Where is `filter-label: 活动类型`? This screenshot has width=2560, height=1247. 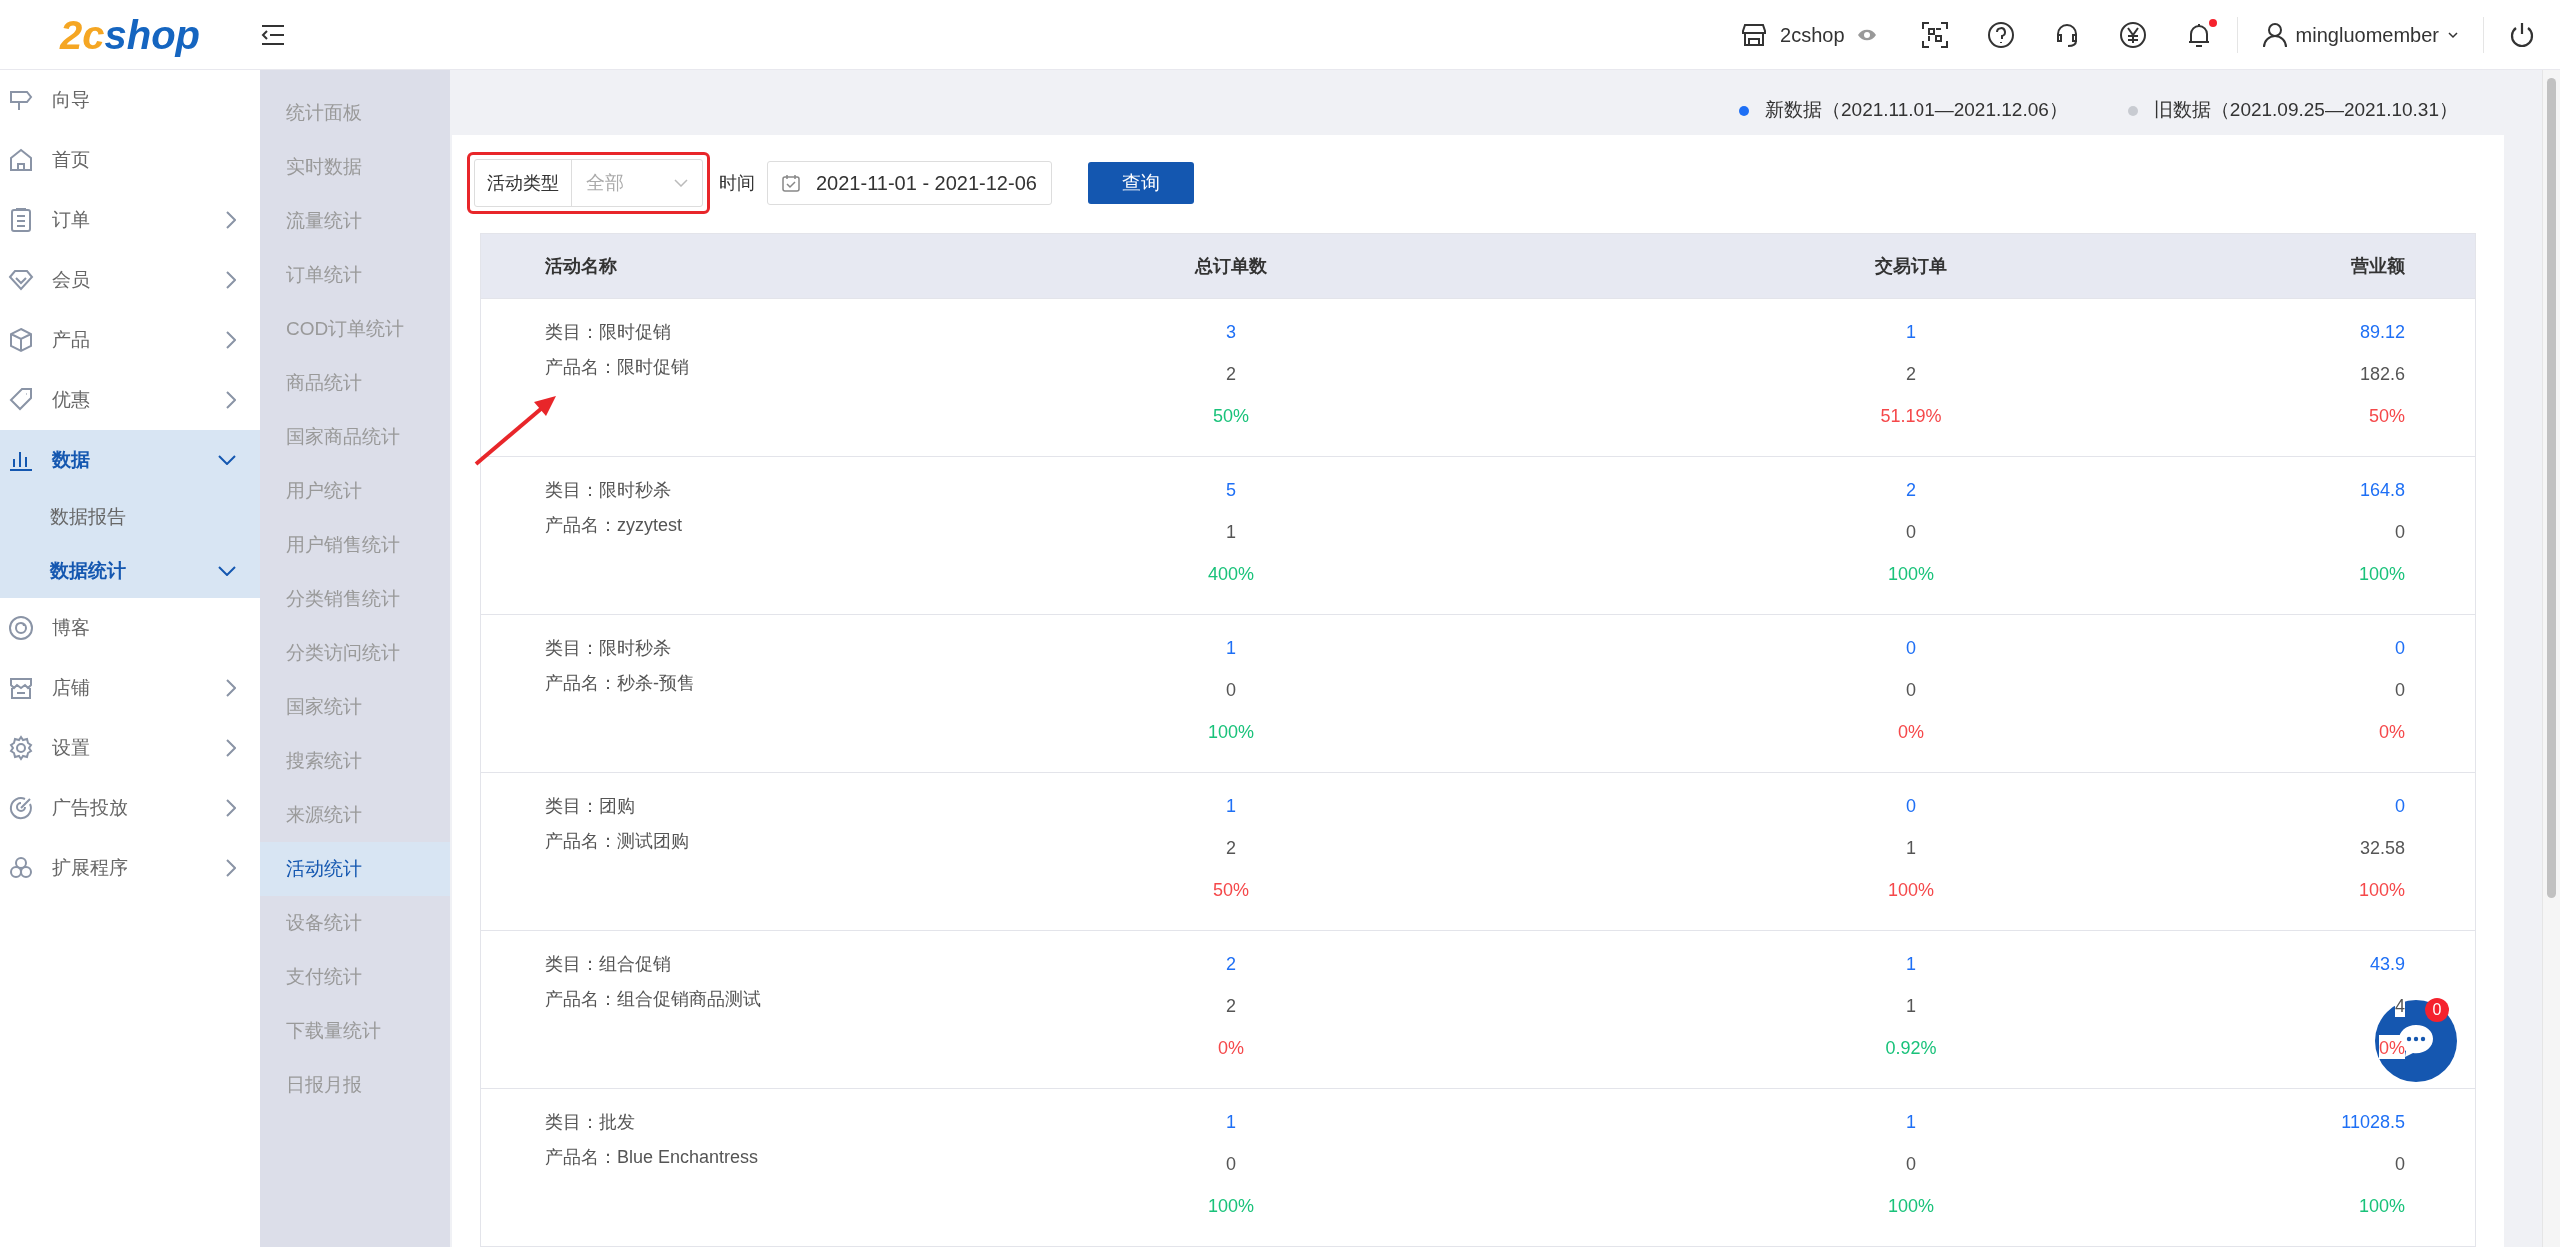
filter-label: 活动类型 is located at coordinates (523, 183).